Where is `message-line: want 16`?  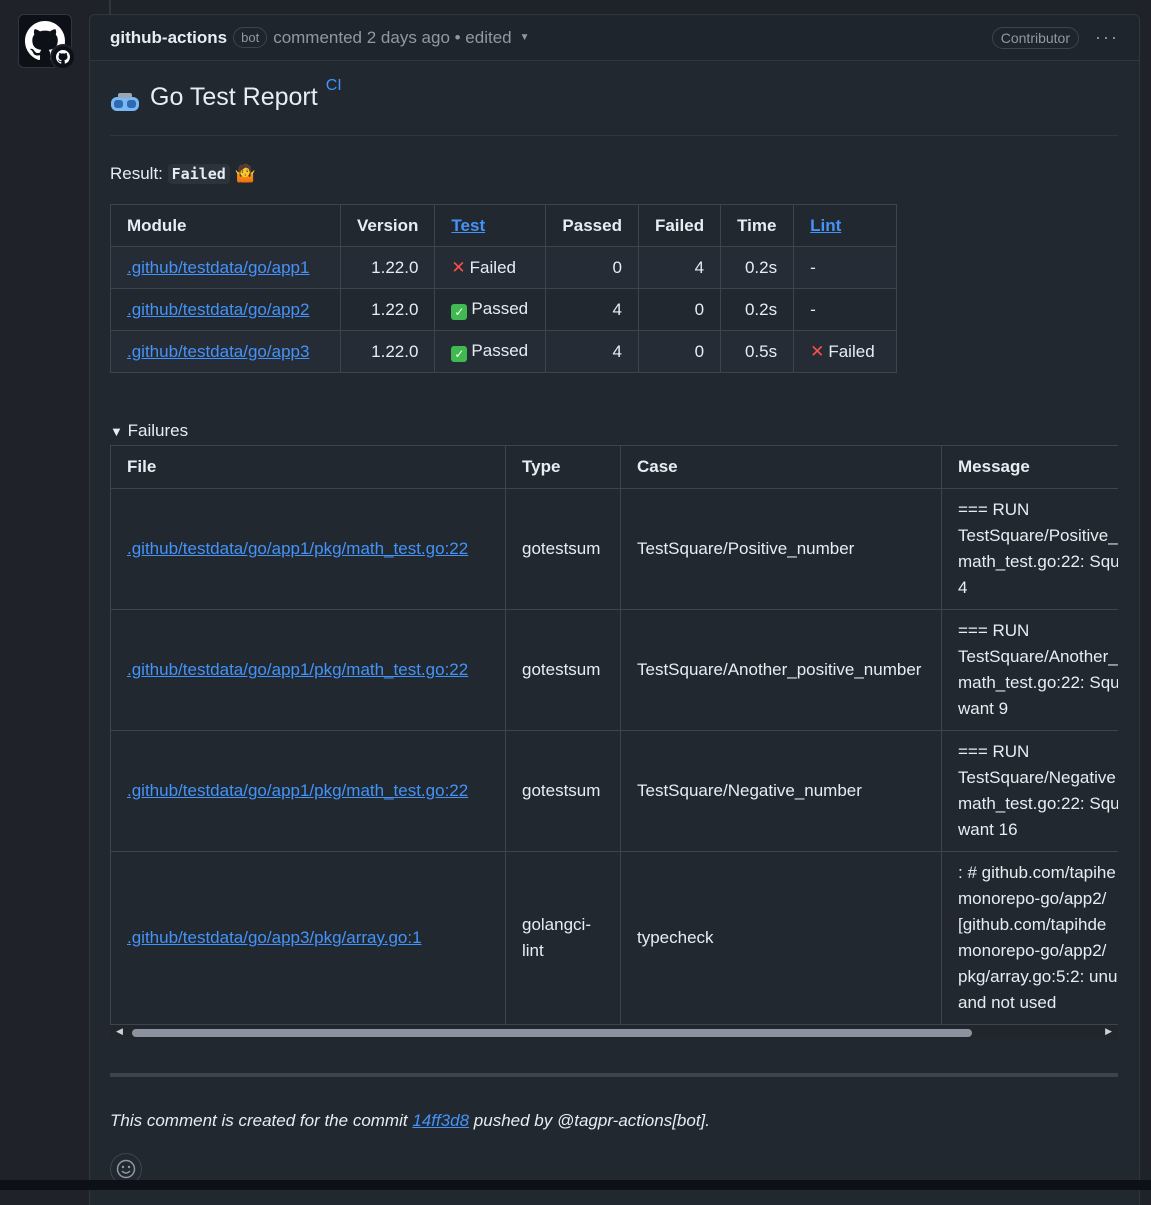
message-line: want 16 is located at coordinates (988, 829).